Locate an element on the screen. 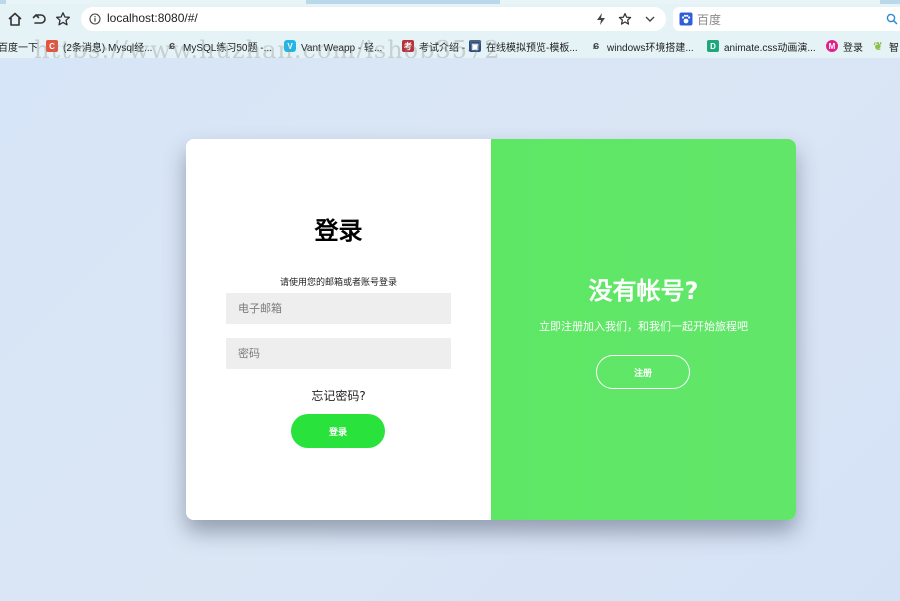  login-icon: M is located at coordinates (832, 46).